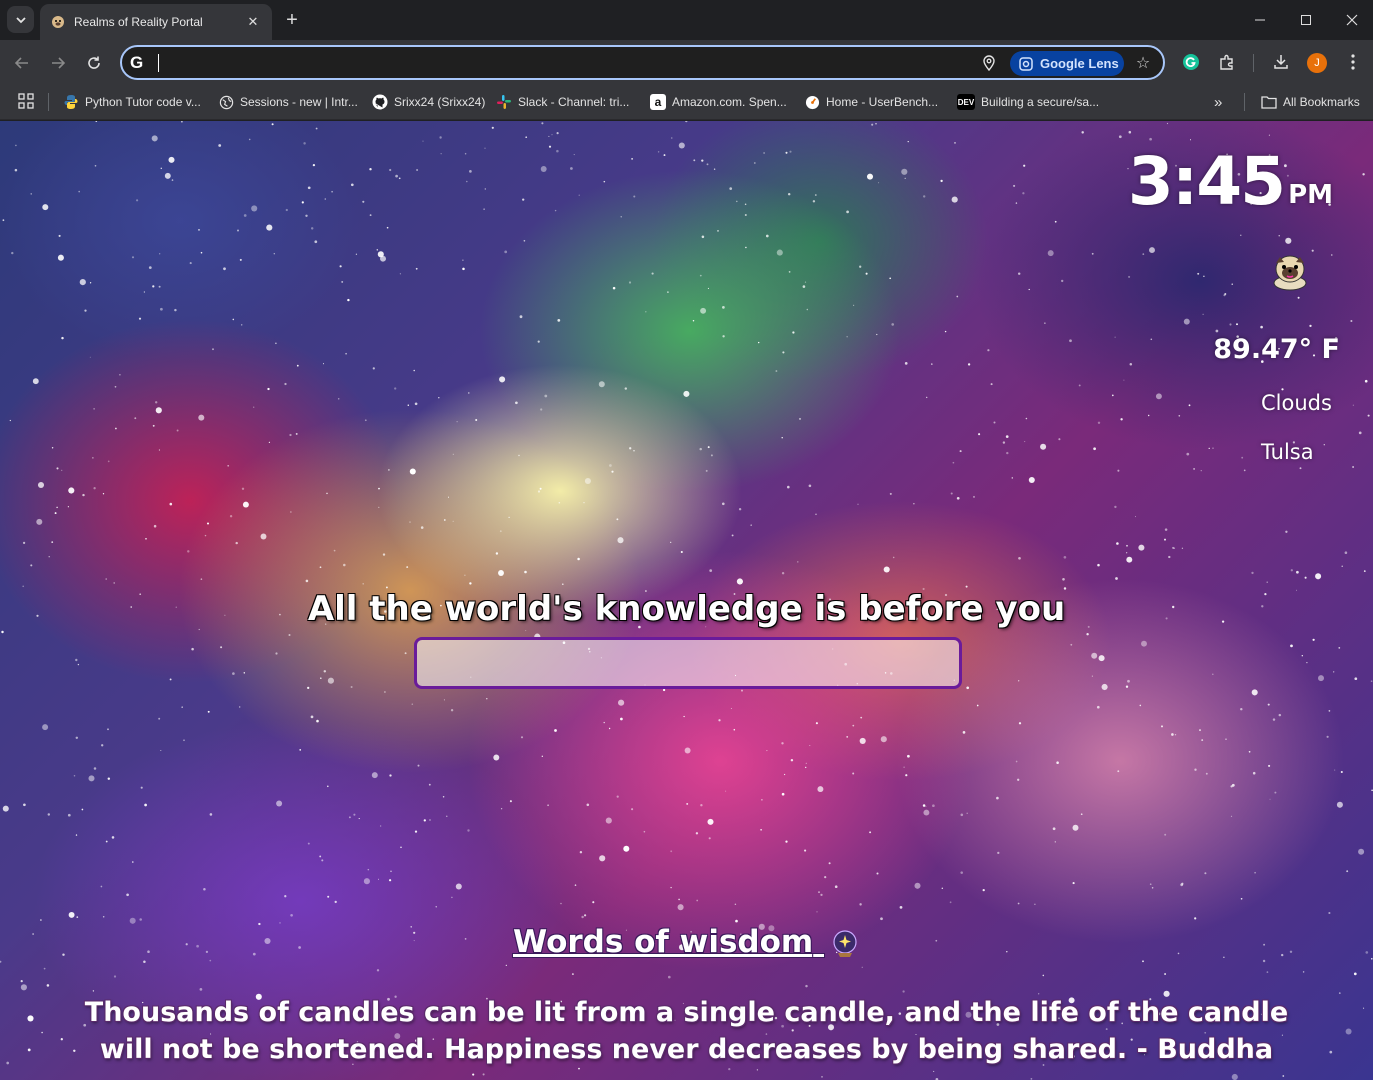 The width and height of the screenshot is (1373, 1080). I want to click on tab-search-button, so click(20, 19).